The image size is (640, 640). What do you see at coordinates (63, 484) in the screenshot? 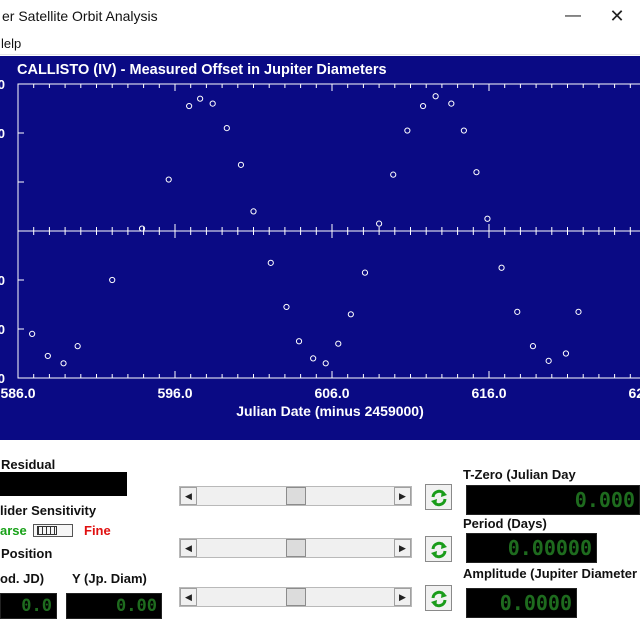
I see `residual-display` at bounding box center [63, 484].